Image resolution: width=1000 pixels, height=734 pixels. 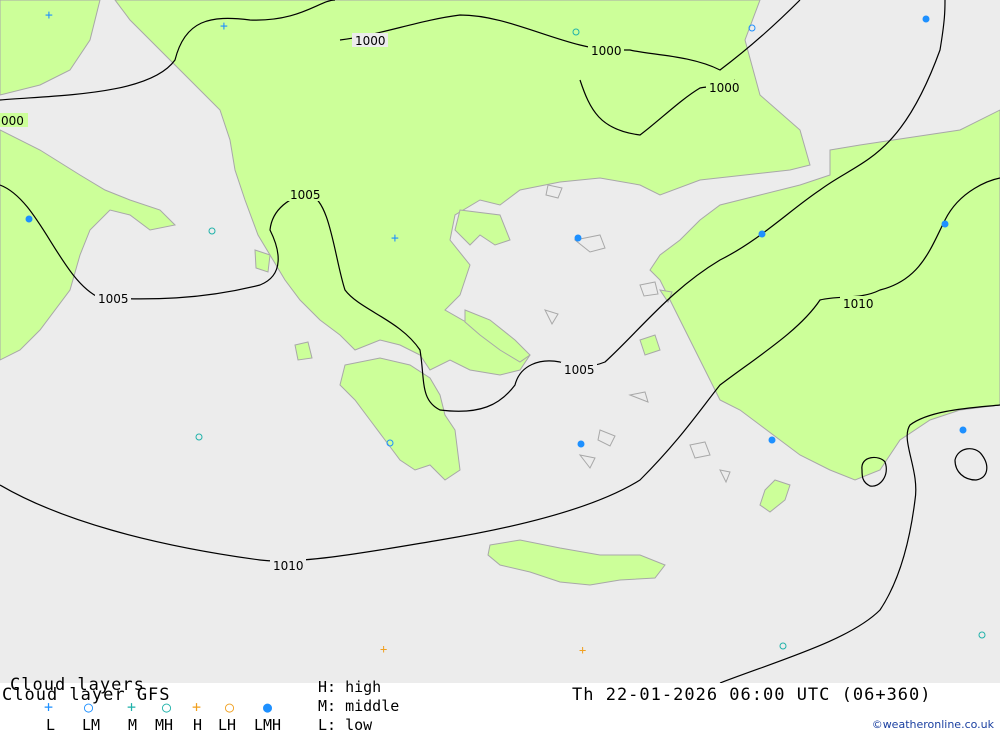 I want to click on legend-key-lh: LH, so click(x=227, y=725).